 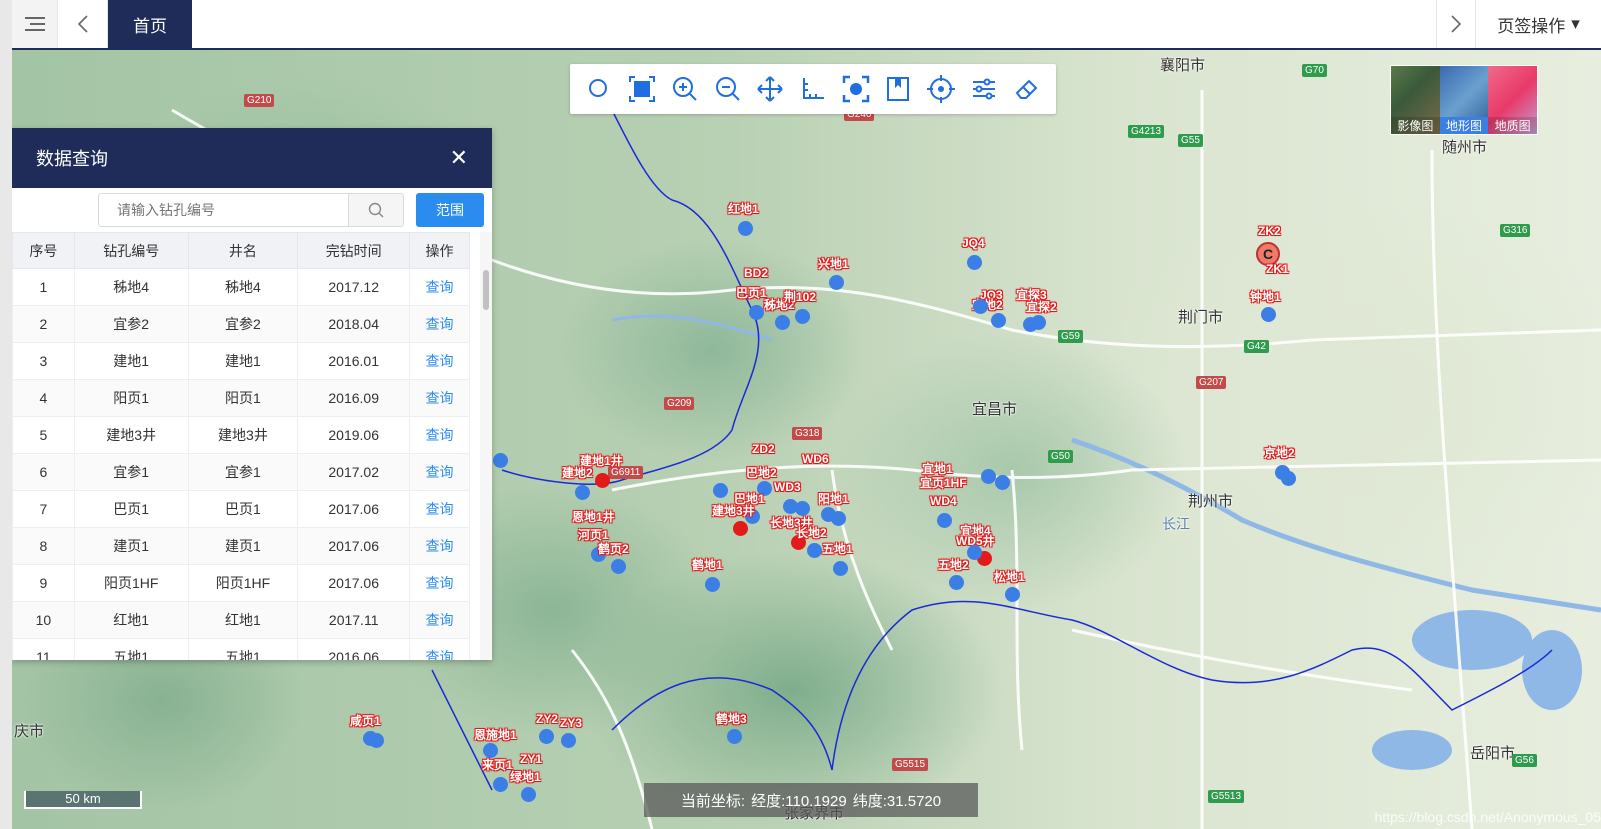 I want to click on table-cell: 7, so click(x=43, y=509).